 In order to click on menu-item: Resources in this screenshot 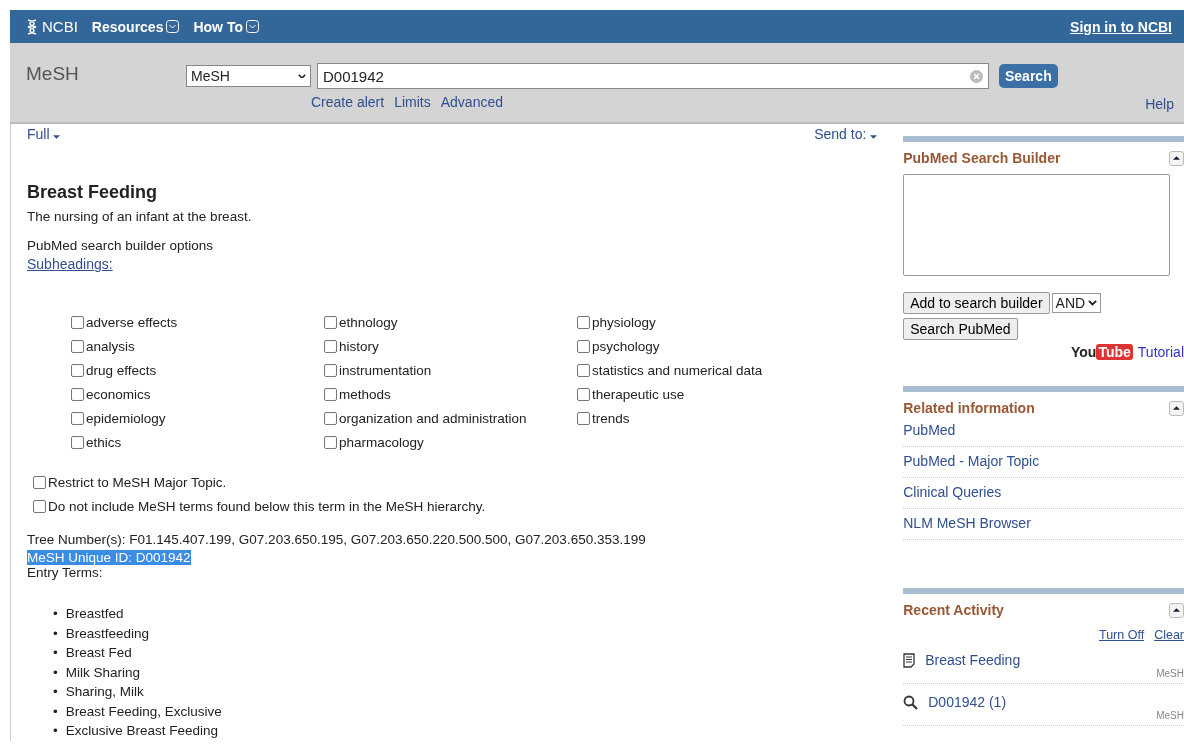, I will do `click(135, 26)`.